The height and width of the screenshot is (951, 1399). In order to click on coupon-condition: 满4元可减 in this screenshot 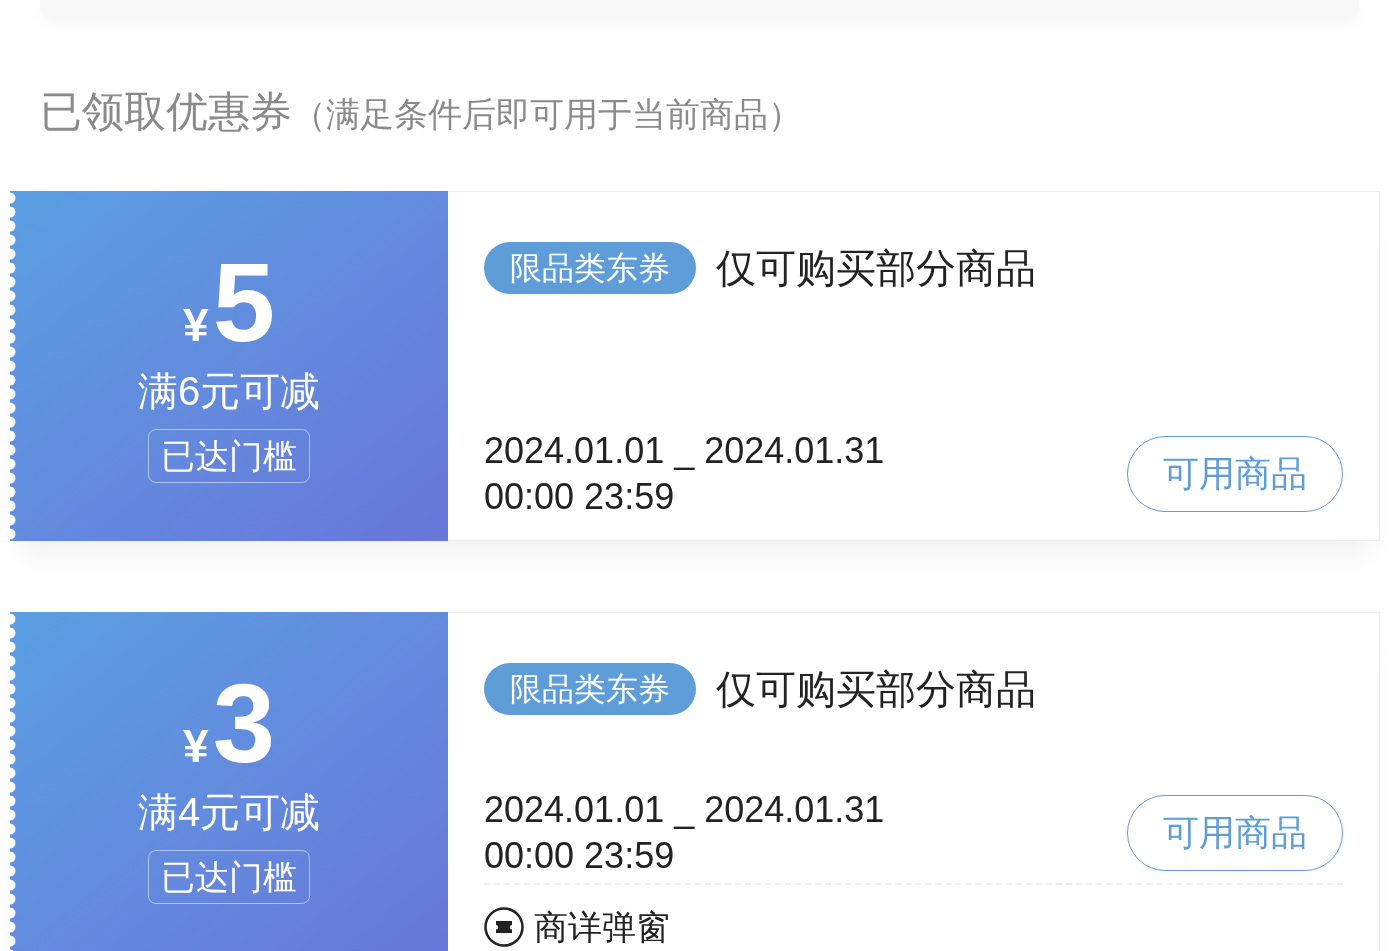, I will do `click(229, 812)`.